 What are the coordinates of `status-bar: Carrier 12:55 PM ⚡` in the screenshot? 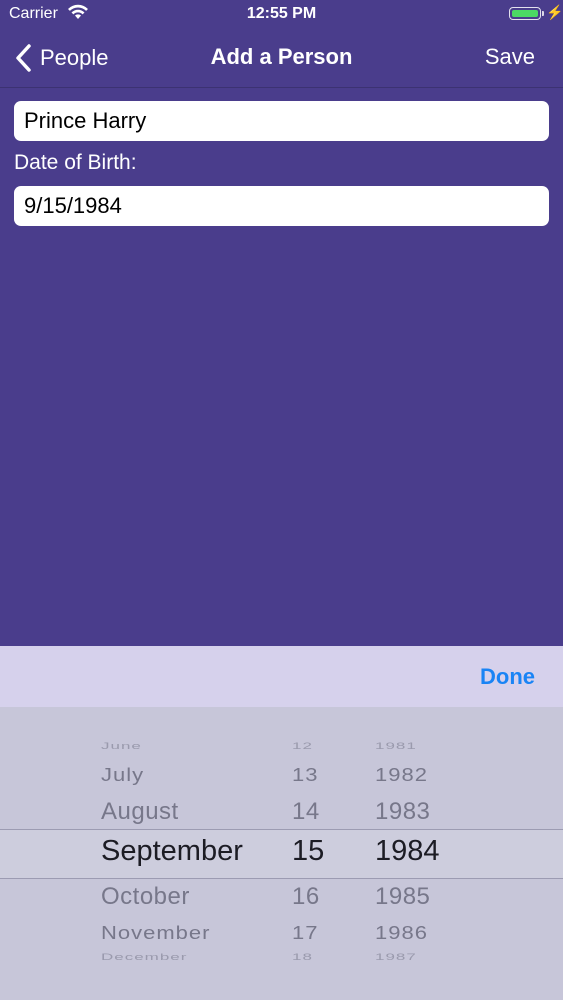 It's located at (281, 15).